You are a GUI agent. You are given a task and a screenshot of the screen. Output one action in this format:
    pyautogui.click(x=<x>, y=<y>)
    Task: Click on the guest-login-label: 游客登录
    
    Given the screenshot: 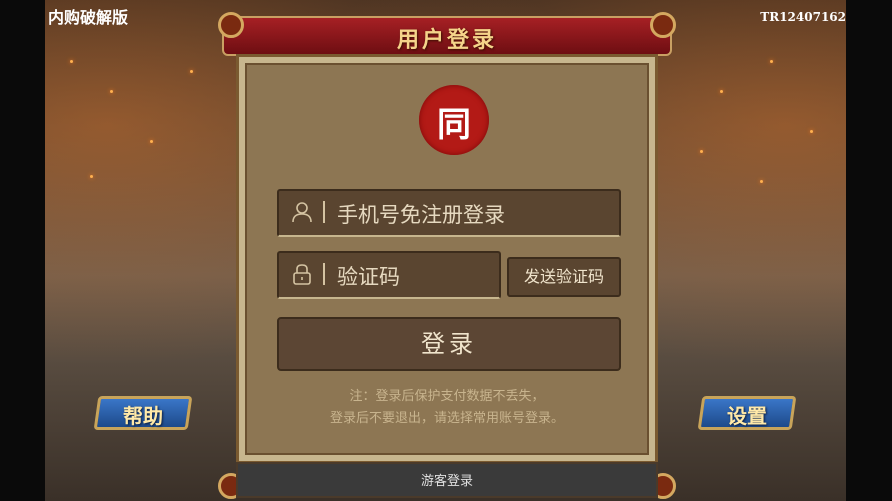 What is the action you would take?
    pyautogui.click(x=446, y=481)
    